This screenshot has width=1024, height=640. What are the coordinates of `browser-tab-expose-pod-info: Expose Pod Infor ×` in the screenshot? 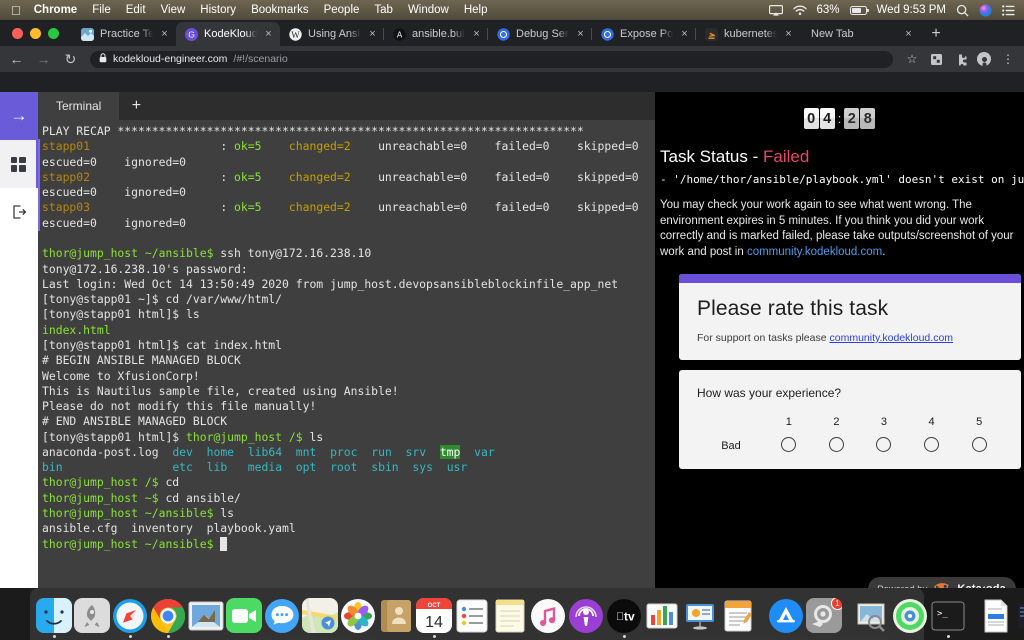 It's located at (643, 34).